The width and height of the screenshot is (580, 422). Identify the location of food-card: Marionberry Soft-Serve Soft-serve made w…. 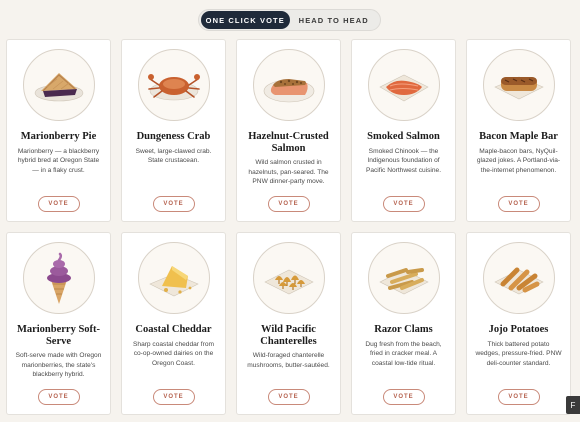
(58, 323).